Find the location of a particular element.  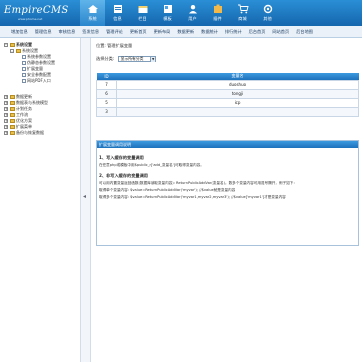

top-nav-item-2: 栏目 is located at coordinates (142, 13).